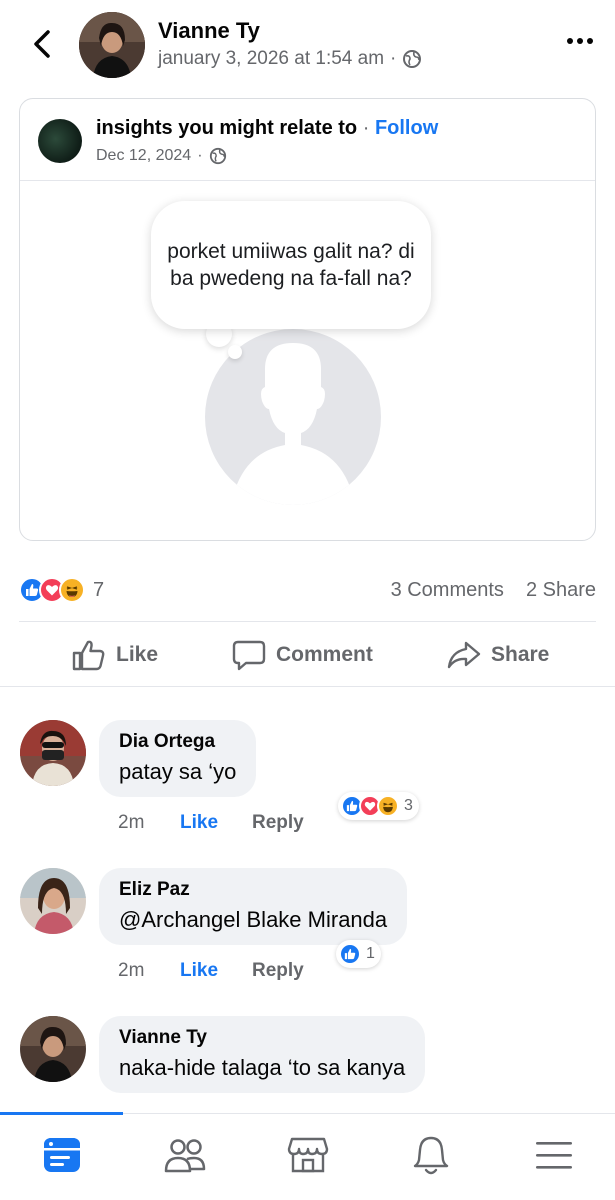 The image size is (615, 1200). Describe the element at coordinates (98, 590) in the screenshot. I see `reaction-count: 7` at that location.